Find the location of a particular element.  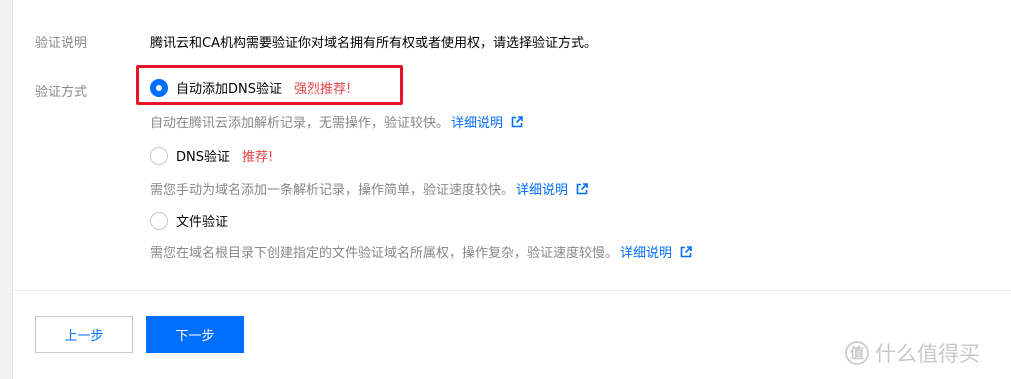

watermark-text: 什么值得买 is located at coordinates (927, 354).